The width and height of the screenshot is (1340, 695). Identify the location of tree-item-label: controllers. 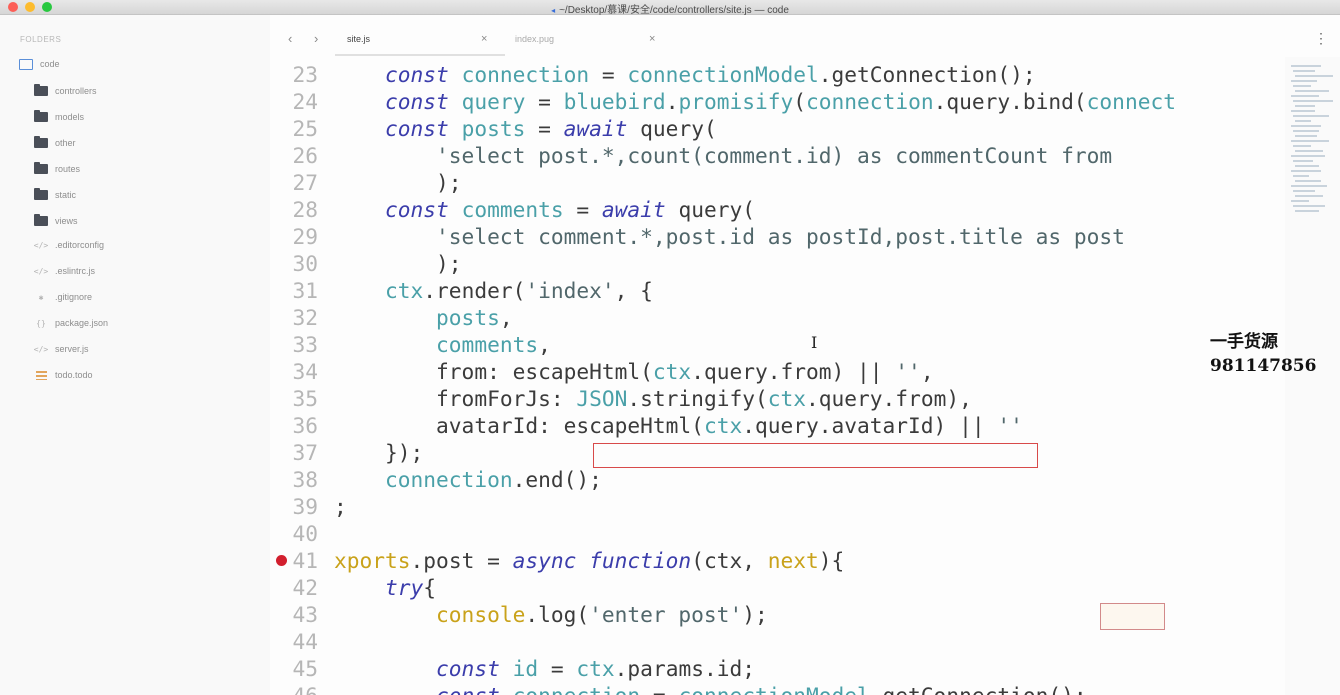
(76, 91).